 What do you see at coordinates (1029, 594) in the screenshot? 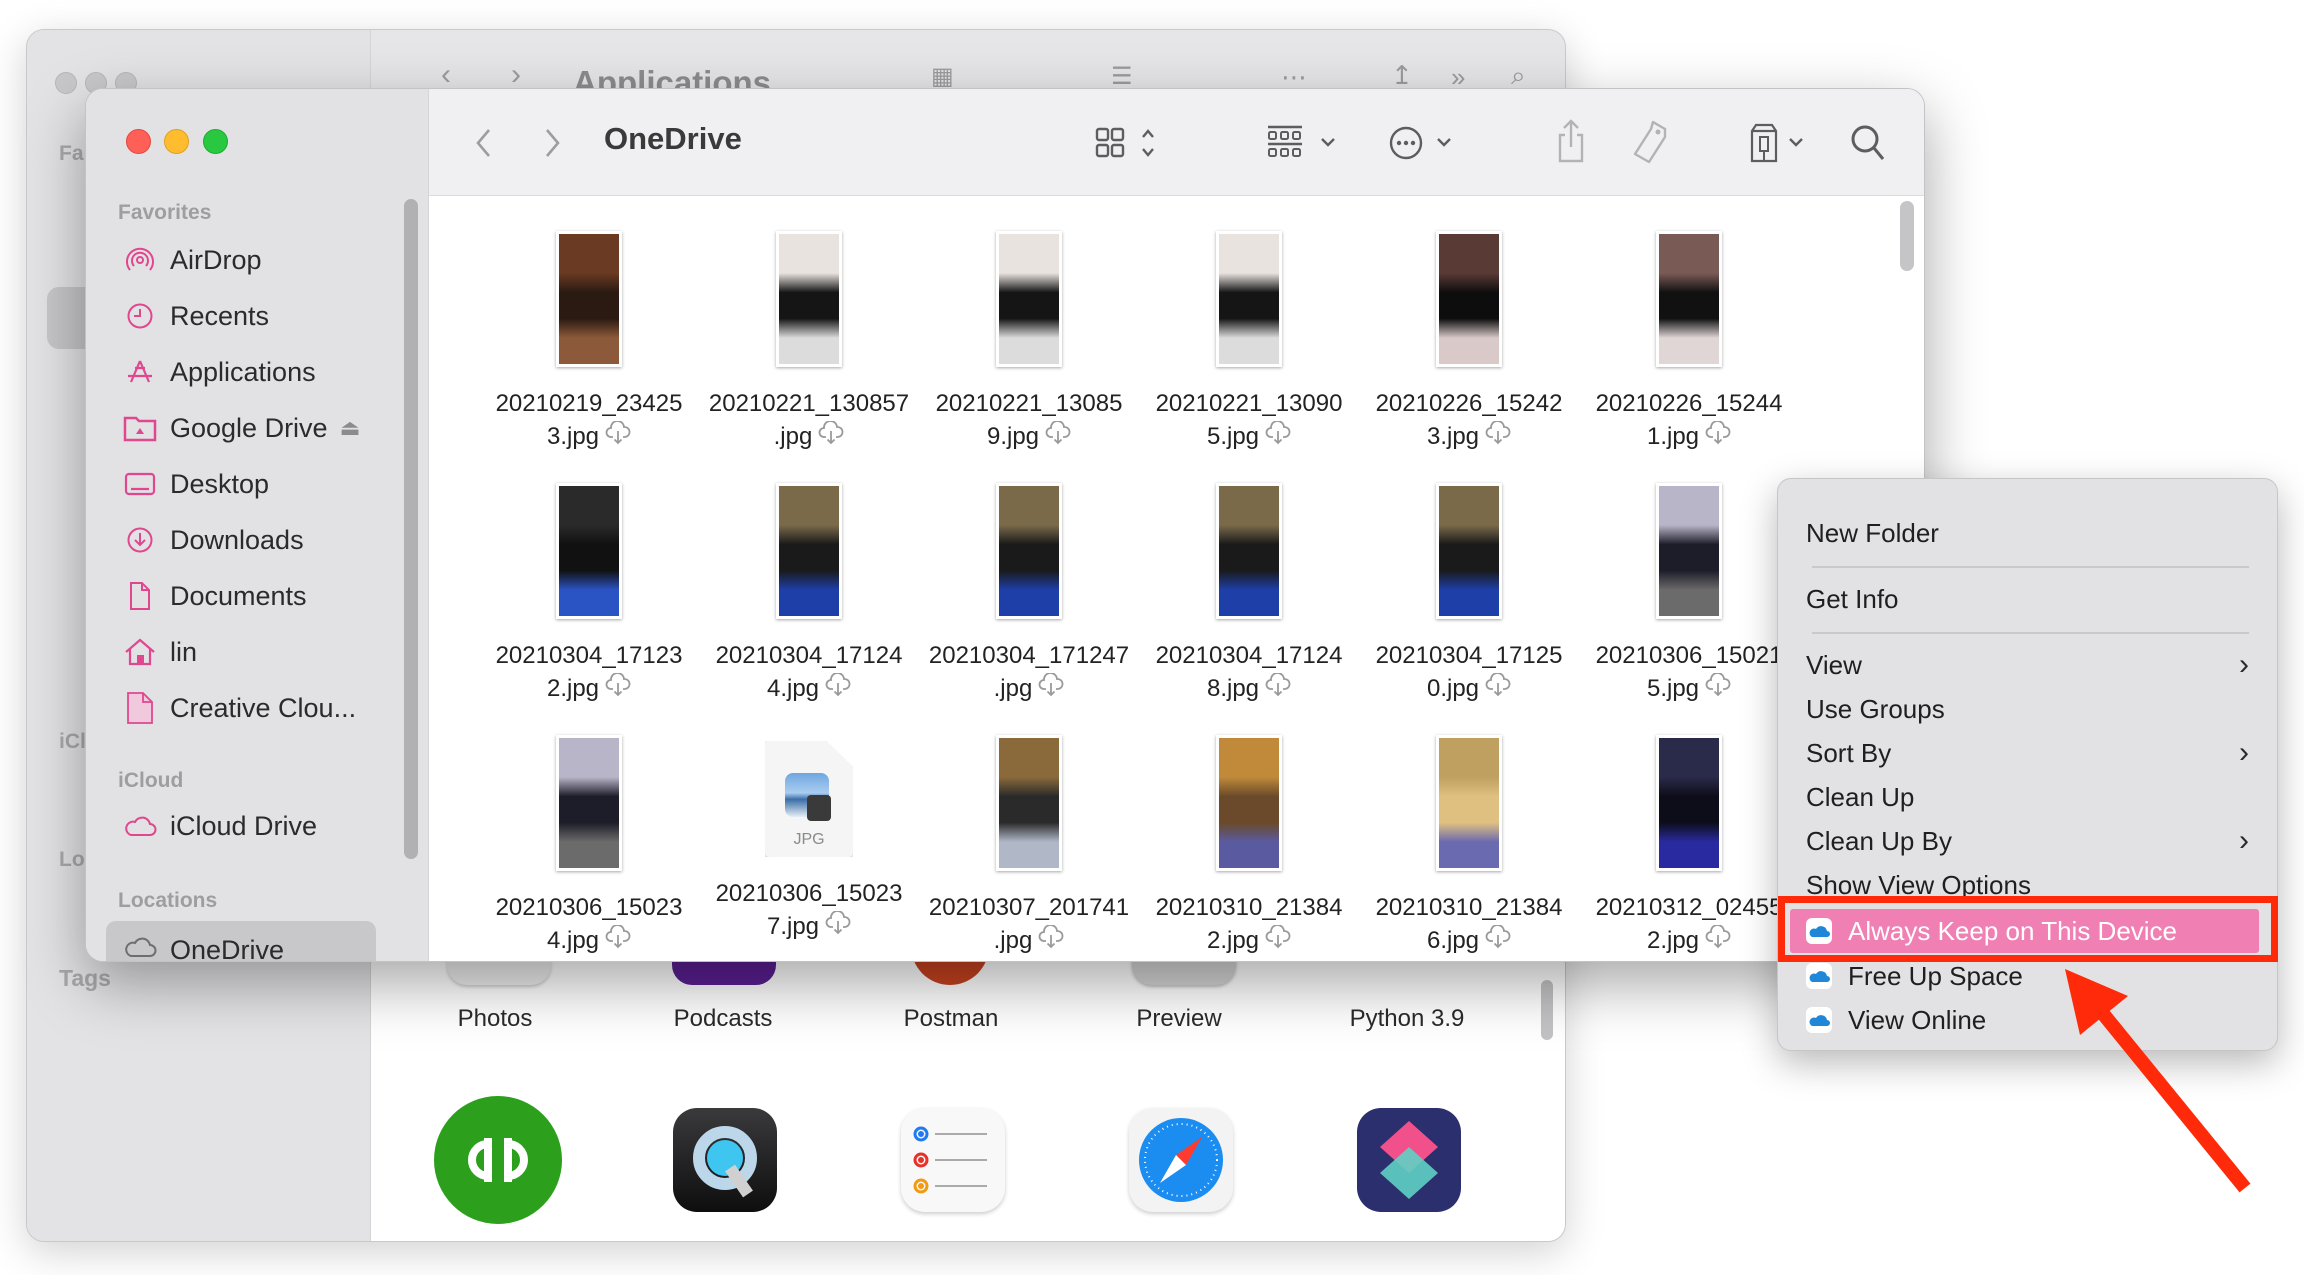
I see `file-item: 20210304_171247 .jpg` at bounding box center [1029, 594].